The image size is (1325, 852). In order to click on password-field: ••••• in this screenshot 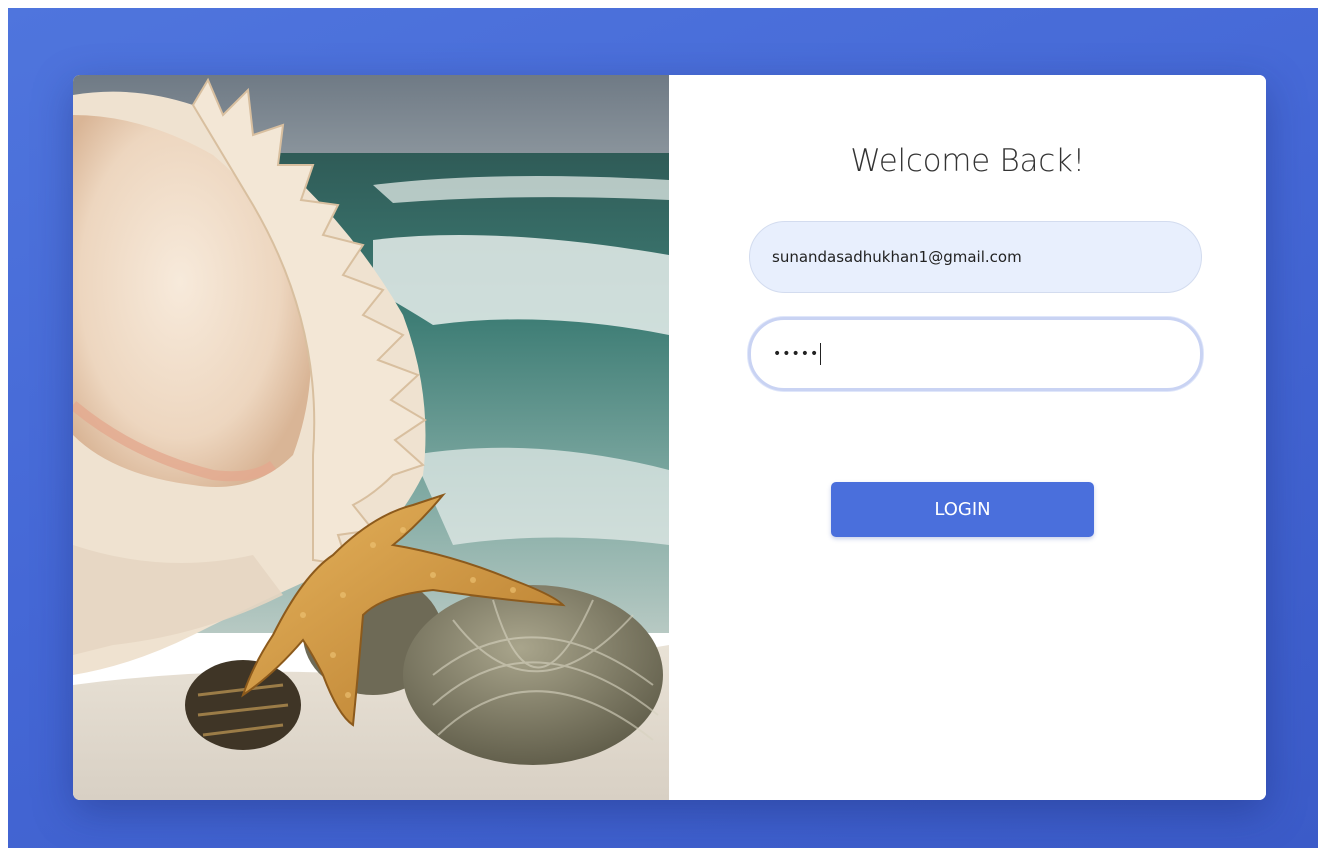, I will do `click(975, 354)`.